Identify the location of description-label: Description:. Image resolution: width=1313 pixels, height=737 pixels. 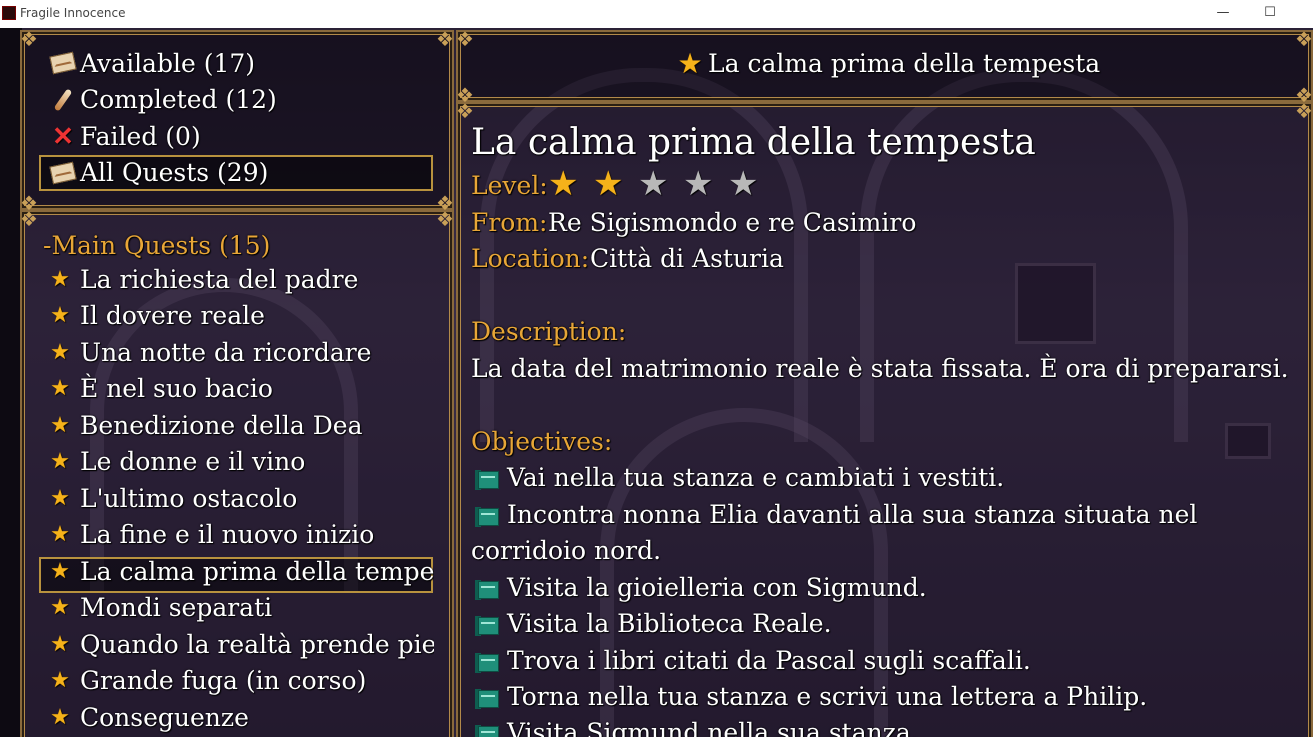
(549, 331).